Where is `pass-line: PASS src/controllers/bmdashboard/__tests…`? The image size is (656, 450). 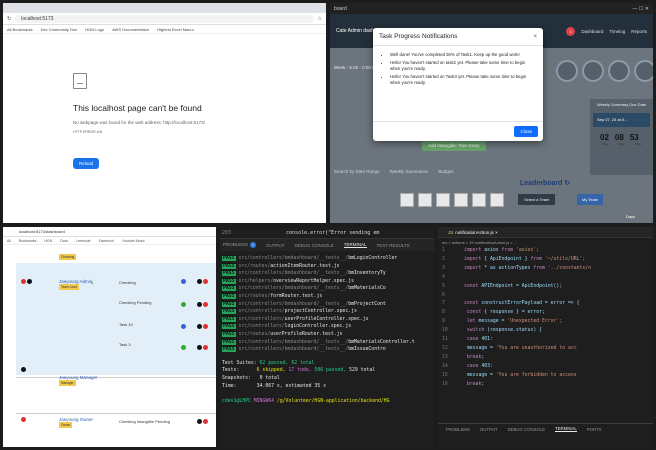 pass-line: PASS src/controllers/bmdashboard/__tests… is located at coordinates (327, 274).